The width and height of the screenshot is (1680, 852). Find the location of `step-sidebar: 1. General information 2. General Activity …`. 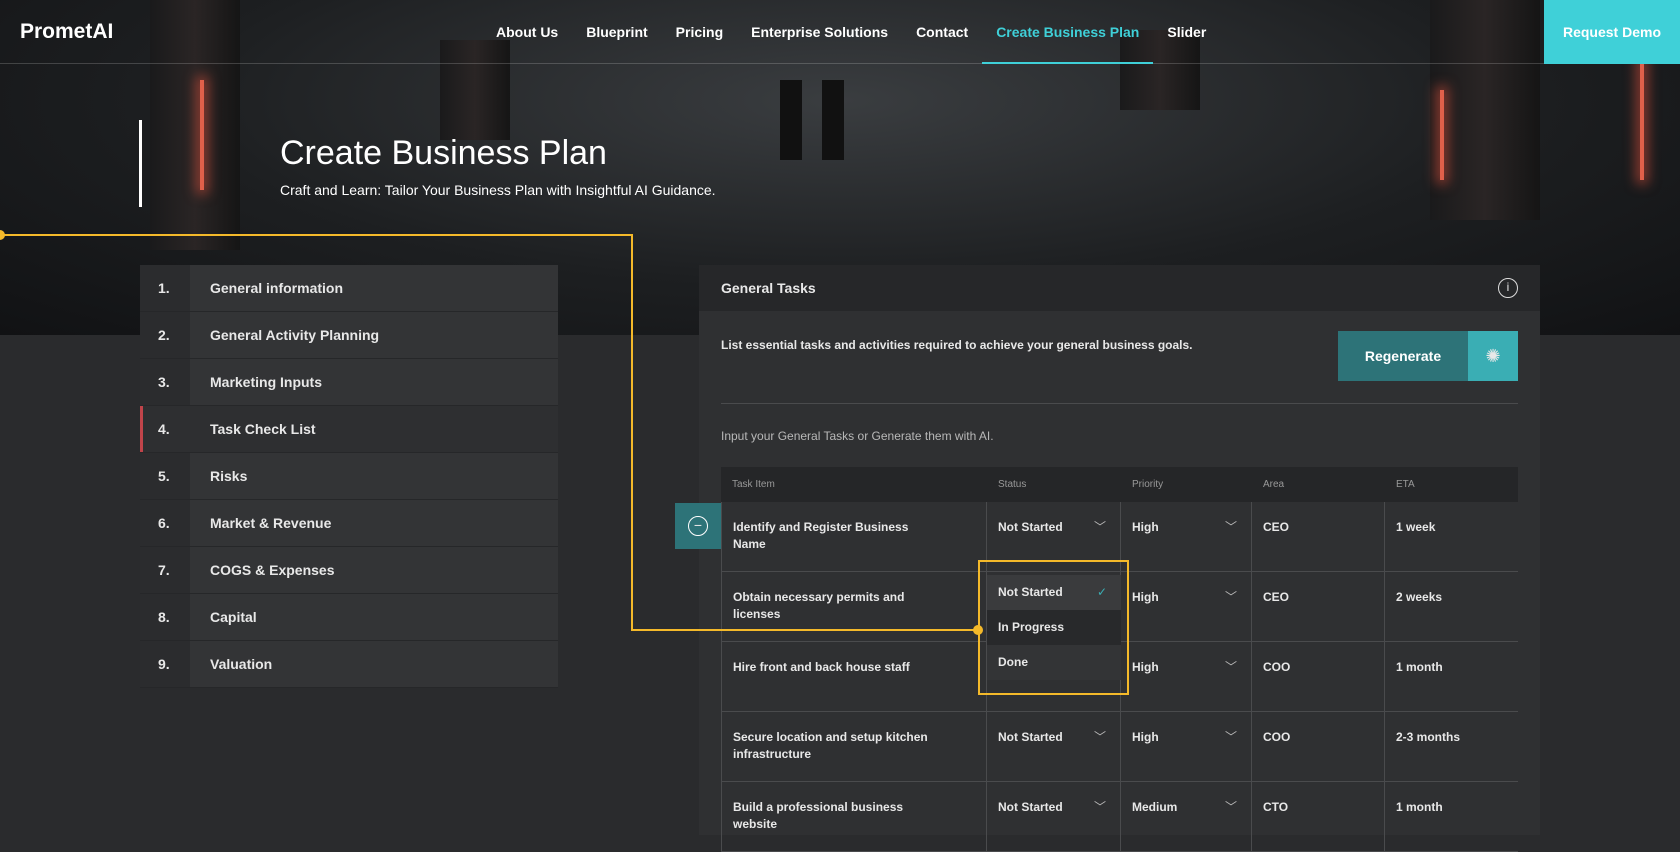

step-sidebar: 1. General information 2. General Activity … is located at coordinates (349, 476).